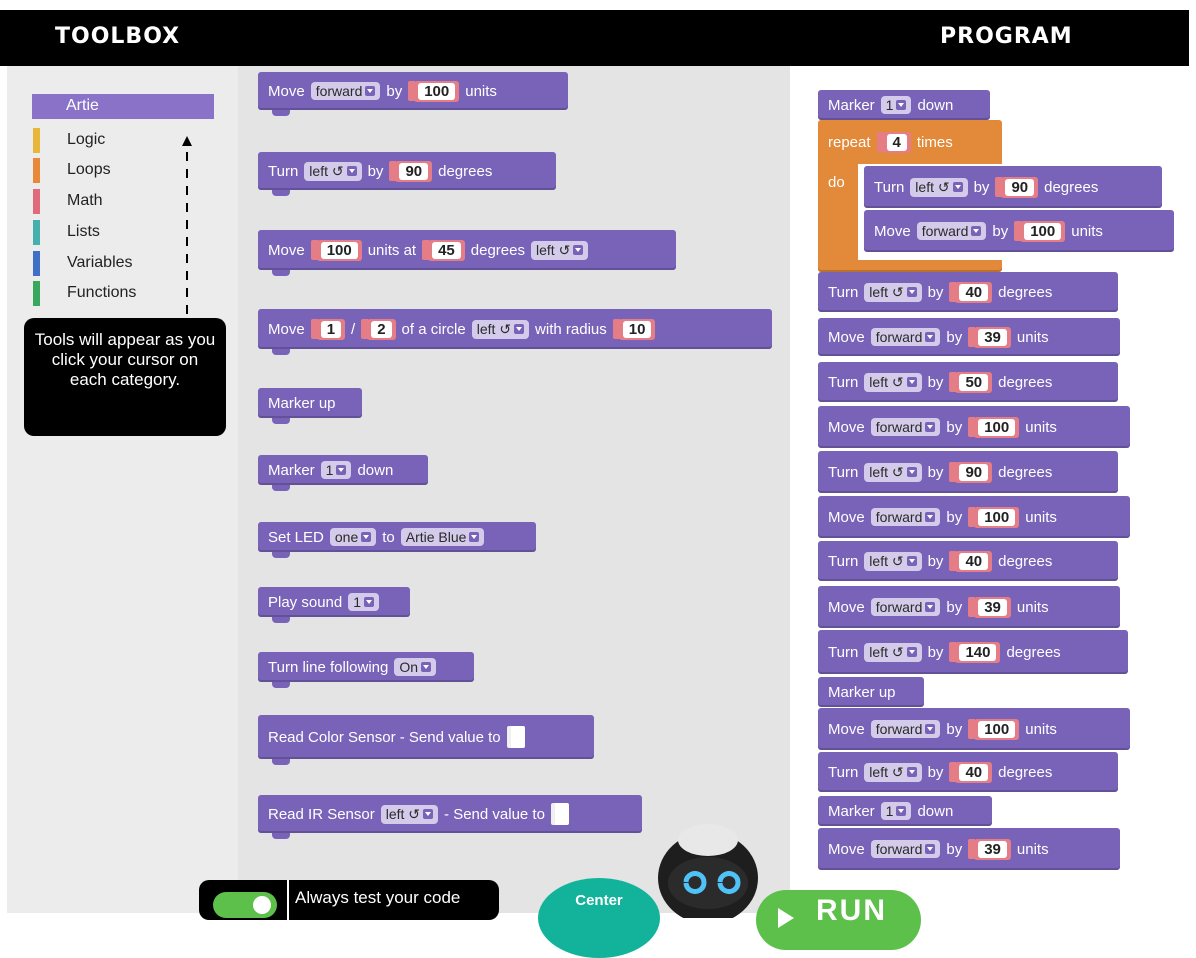 The height and width of the screenshot is (958, 1196). I want to click on toolbox-block: Move 1 / 2 of a circle left ↺ with radius 10, so click(515, 332).